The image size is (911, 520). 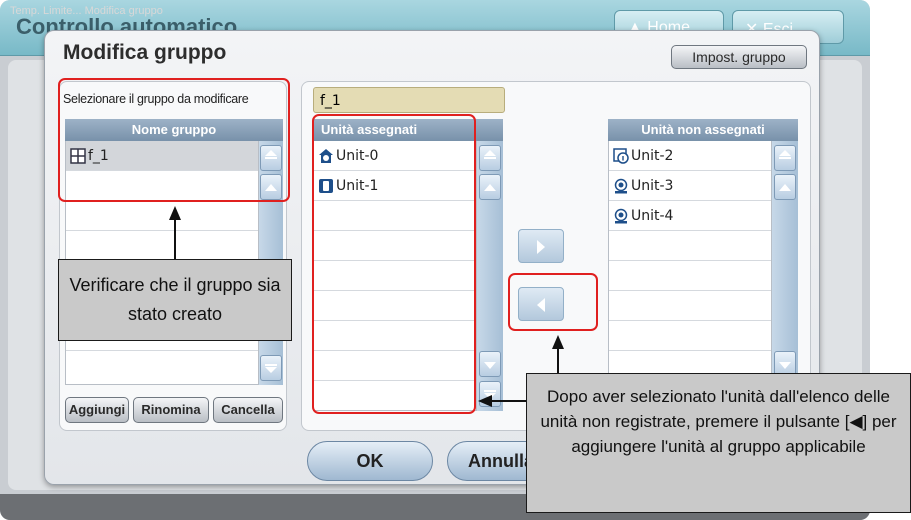 I want to click on rename-group-button: Rinomina, so click(x=171, y=410).